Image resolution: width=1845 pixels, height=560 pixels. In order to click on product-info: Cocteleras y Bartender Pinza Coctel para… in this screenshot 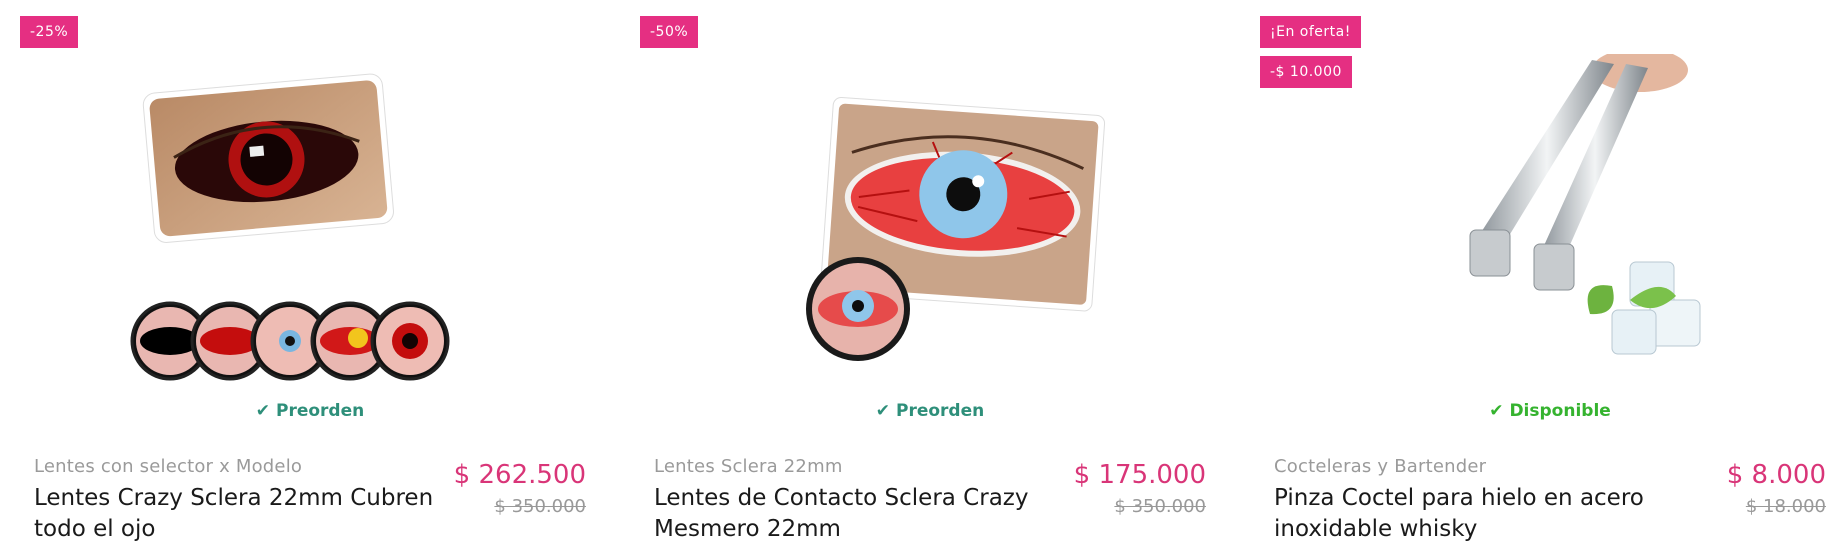, I will do `click(1550, 500)`.